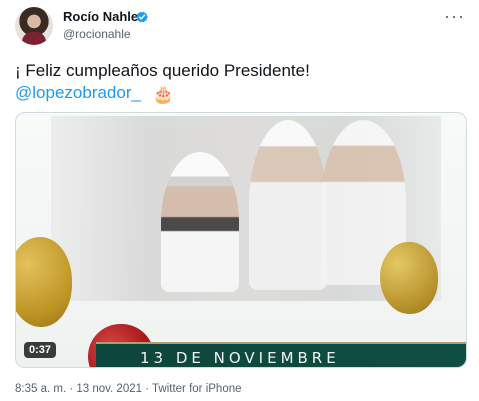  What do you see at coordinates (97, 34) in the screenshot?
I see `author-handle: @rocionahle` at bounding box center [97, 34].